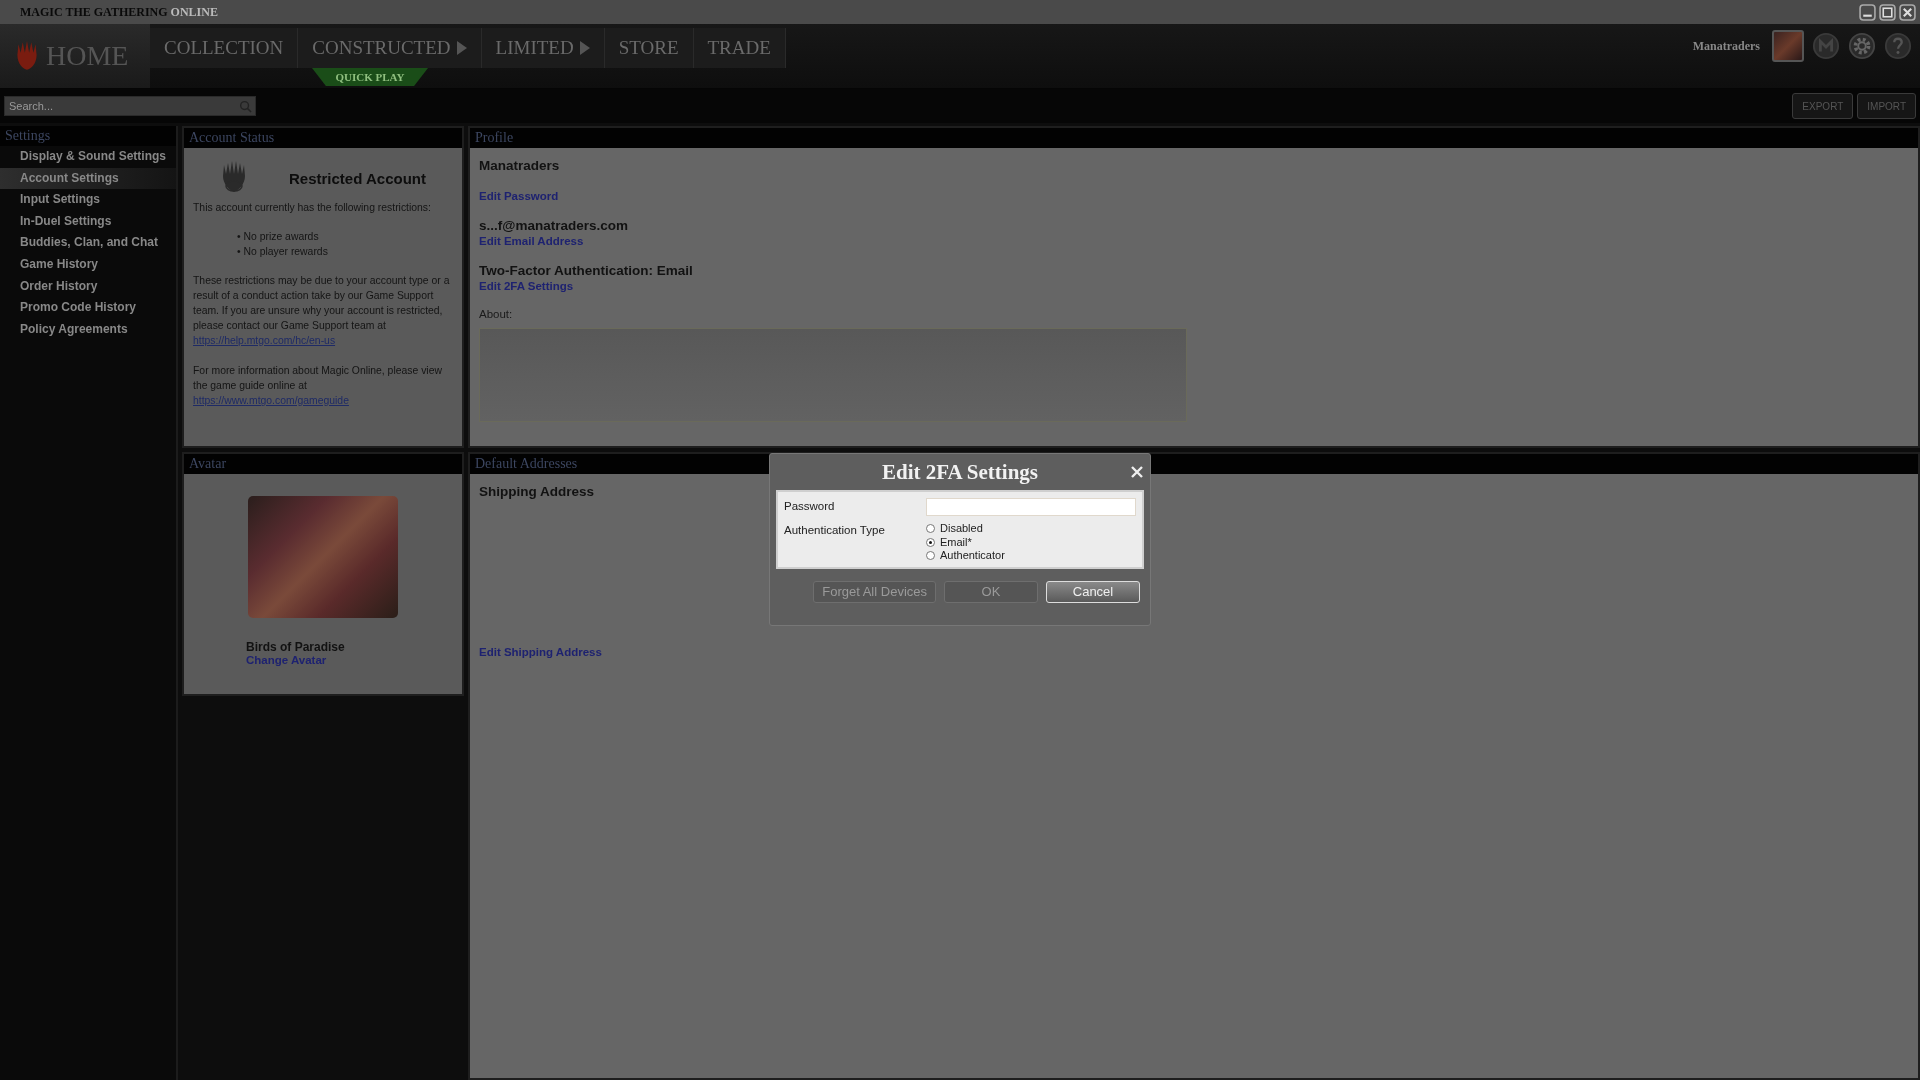  Describe the element at coordinates (1867, 12) in the screenshot. I see `minimize-icon` at that location.